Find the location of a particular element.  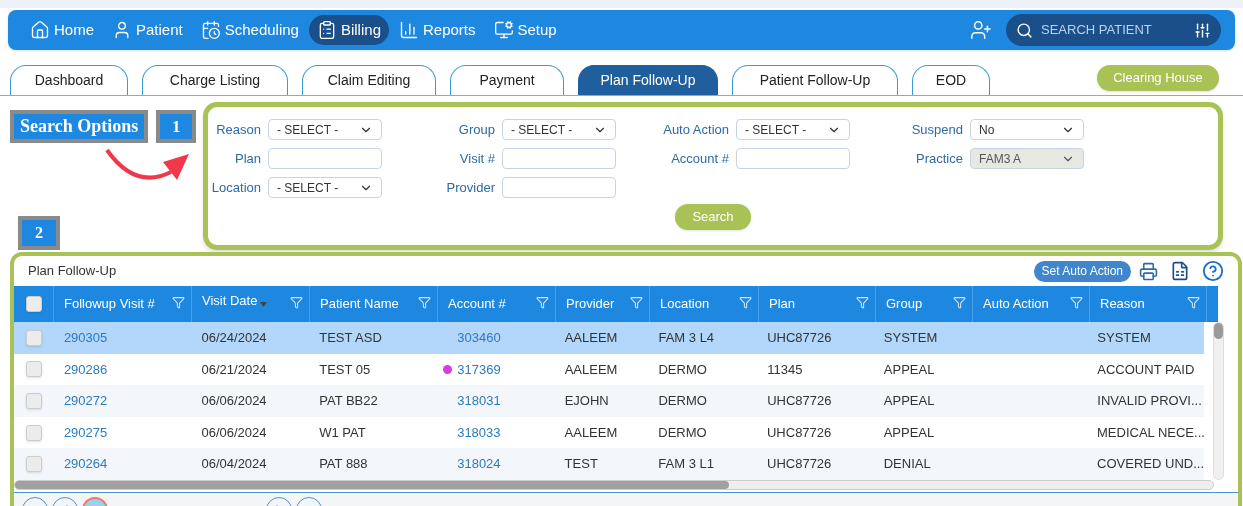

patient-search-field: SEARCH PATIENT is located at coordinates (1113, 30).